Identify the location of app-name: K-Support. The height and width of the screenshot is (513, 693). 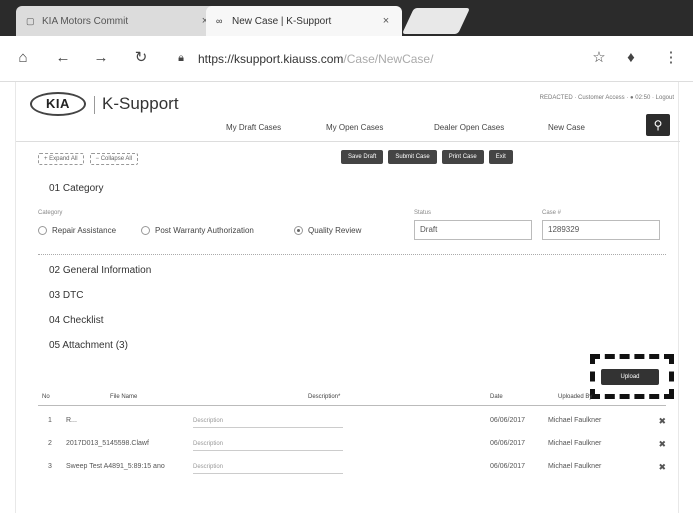
(140, 103).